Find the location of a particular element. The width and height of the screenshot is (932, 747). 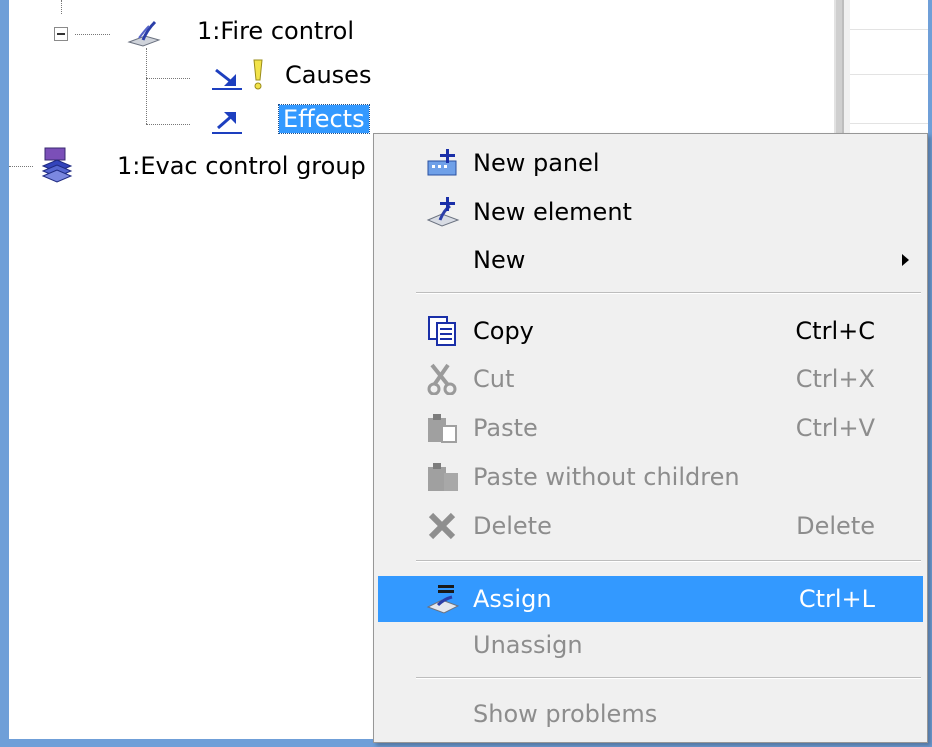

tree-item-effects: Effects is located at coordinates (324, 119).